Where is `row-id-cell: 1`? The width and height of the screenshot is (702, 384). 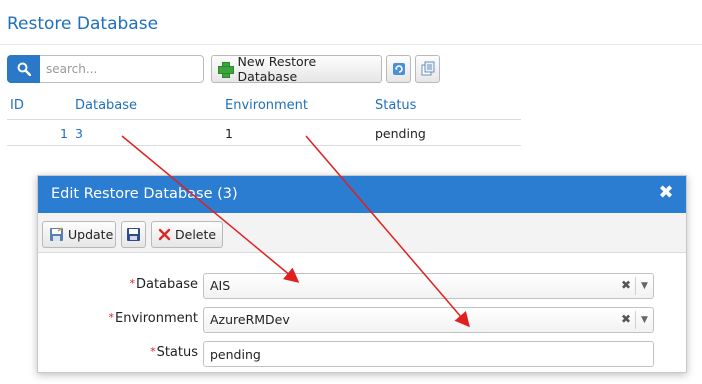
row-id-cell: 1 is located at coordinates (64, 133).